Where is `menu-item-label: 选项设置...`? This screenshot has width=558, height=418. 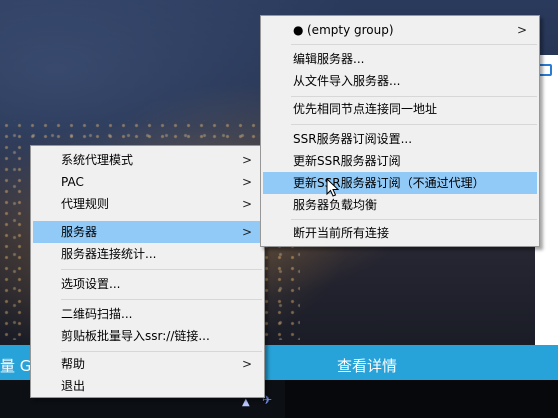 menu-item-label: 选项设置... is located at coordinates (91, 284).